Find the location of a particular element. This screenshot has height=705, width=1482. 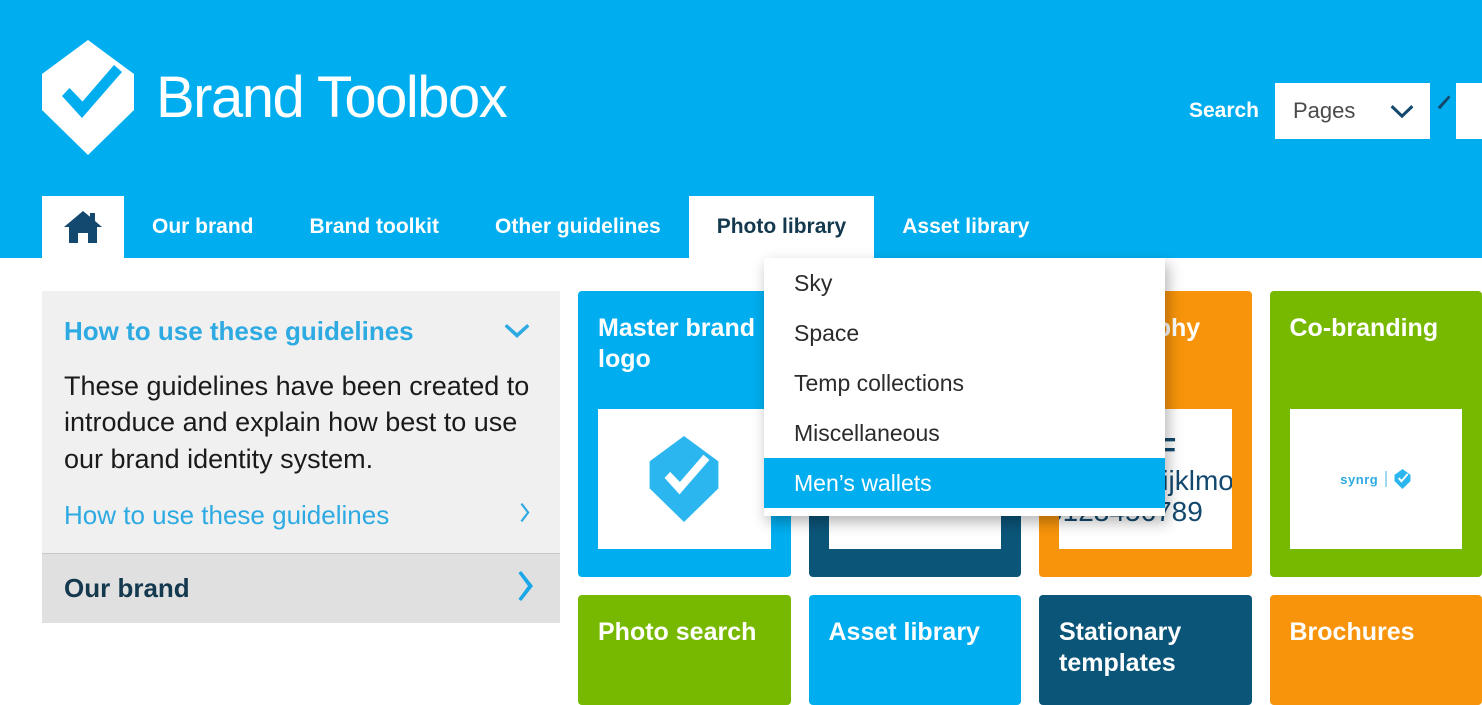

sidebar-panel-title: How to use these guidelines is located at coordinates (239, 331).